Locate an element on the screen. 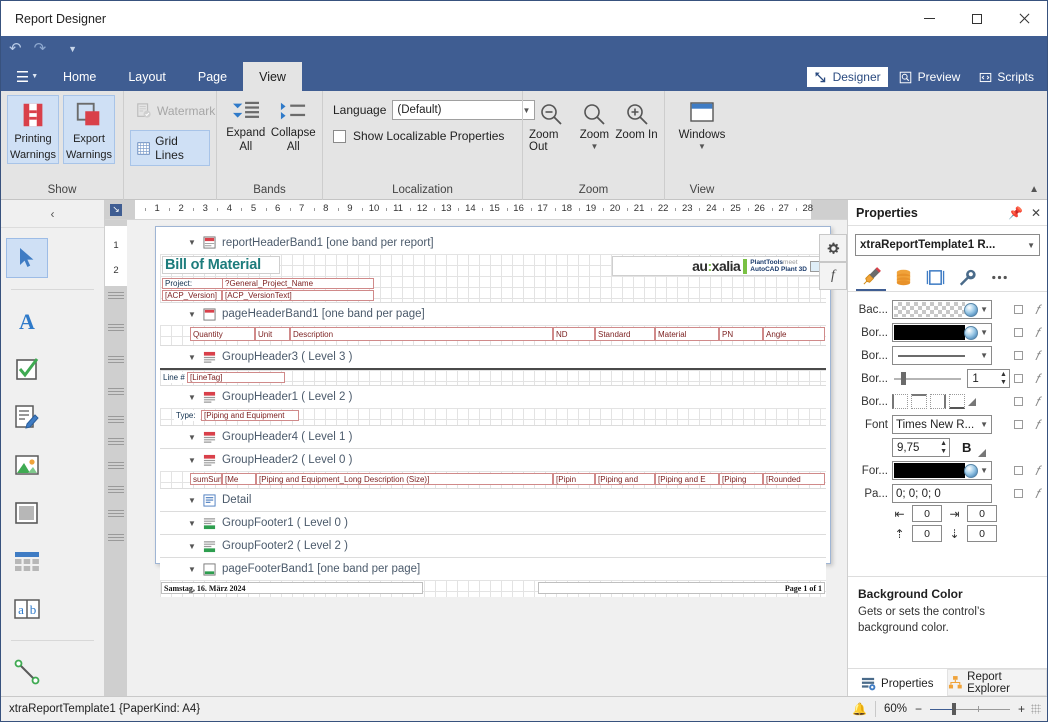  bill-of-material-title: Bill of Material is located at coordinates (221, 265).